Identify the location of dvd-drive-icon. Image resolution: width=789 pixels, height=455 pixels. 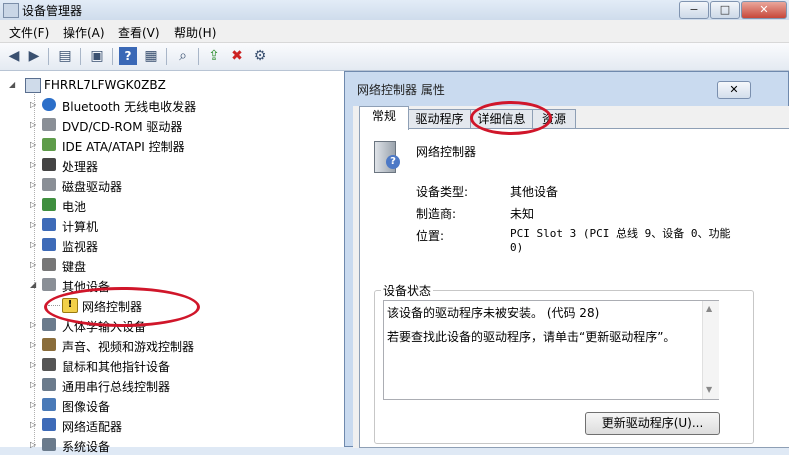
(49, 124).